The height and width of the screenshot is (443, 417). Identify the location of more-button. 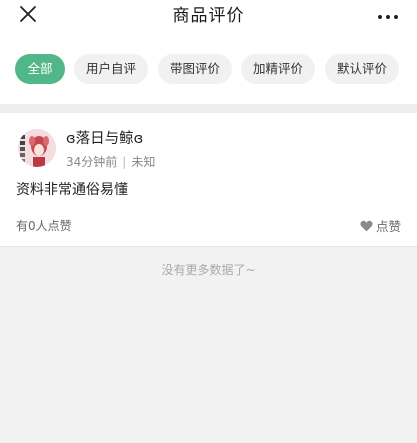
(388, 13).